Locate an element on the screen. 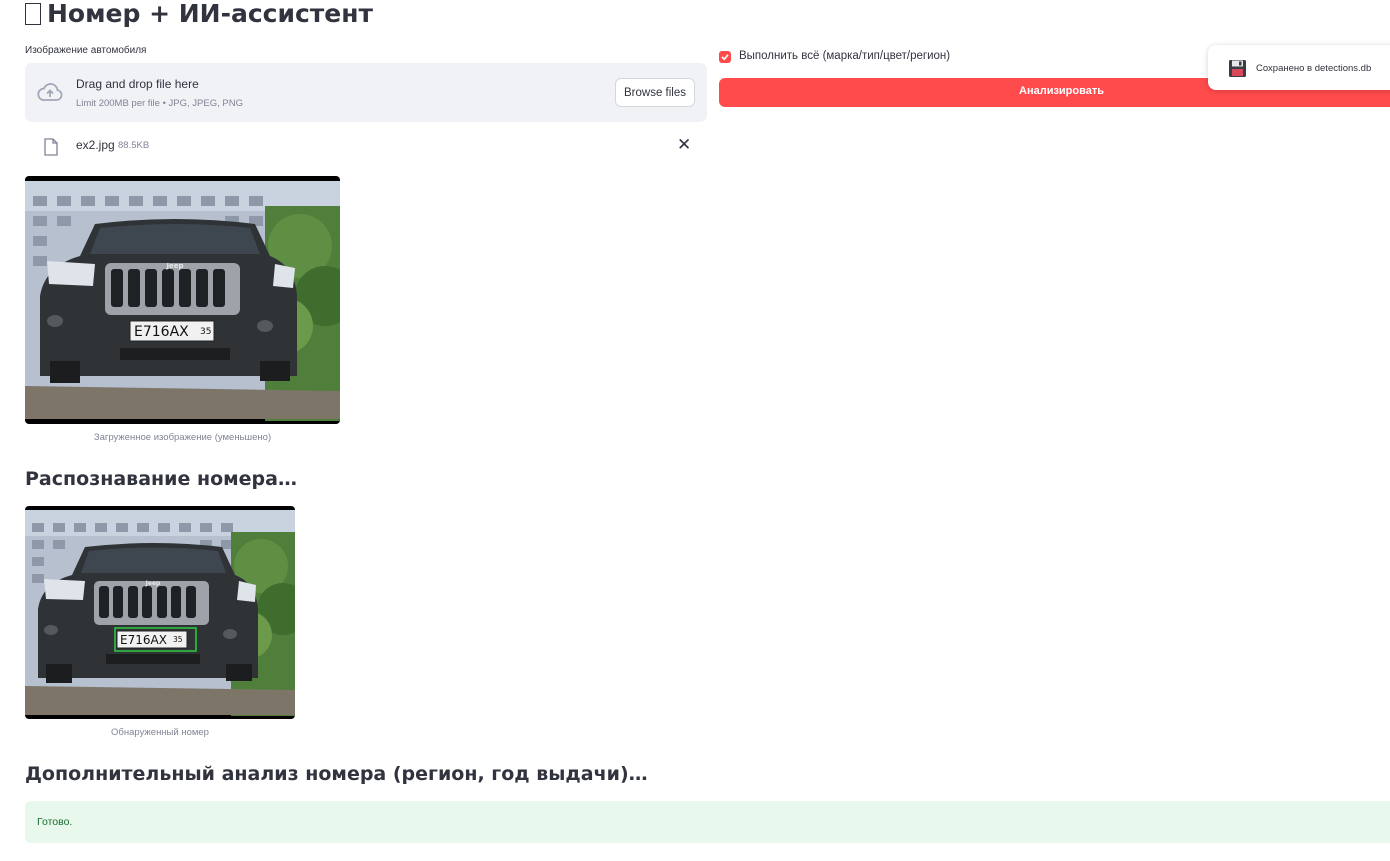 The image size is (1390, 861). uploaded-image: Jeep E716AX 35 is located at coordinates (182, 300).